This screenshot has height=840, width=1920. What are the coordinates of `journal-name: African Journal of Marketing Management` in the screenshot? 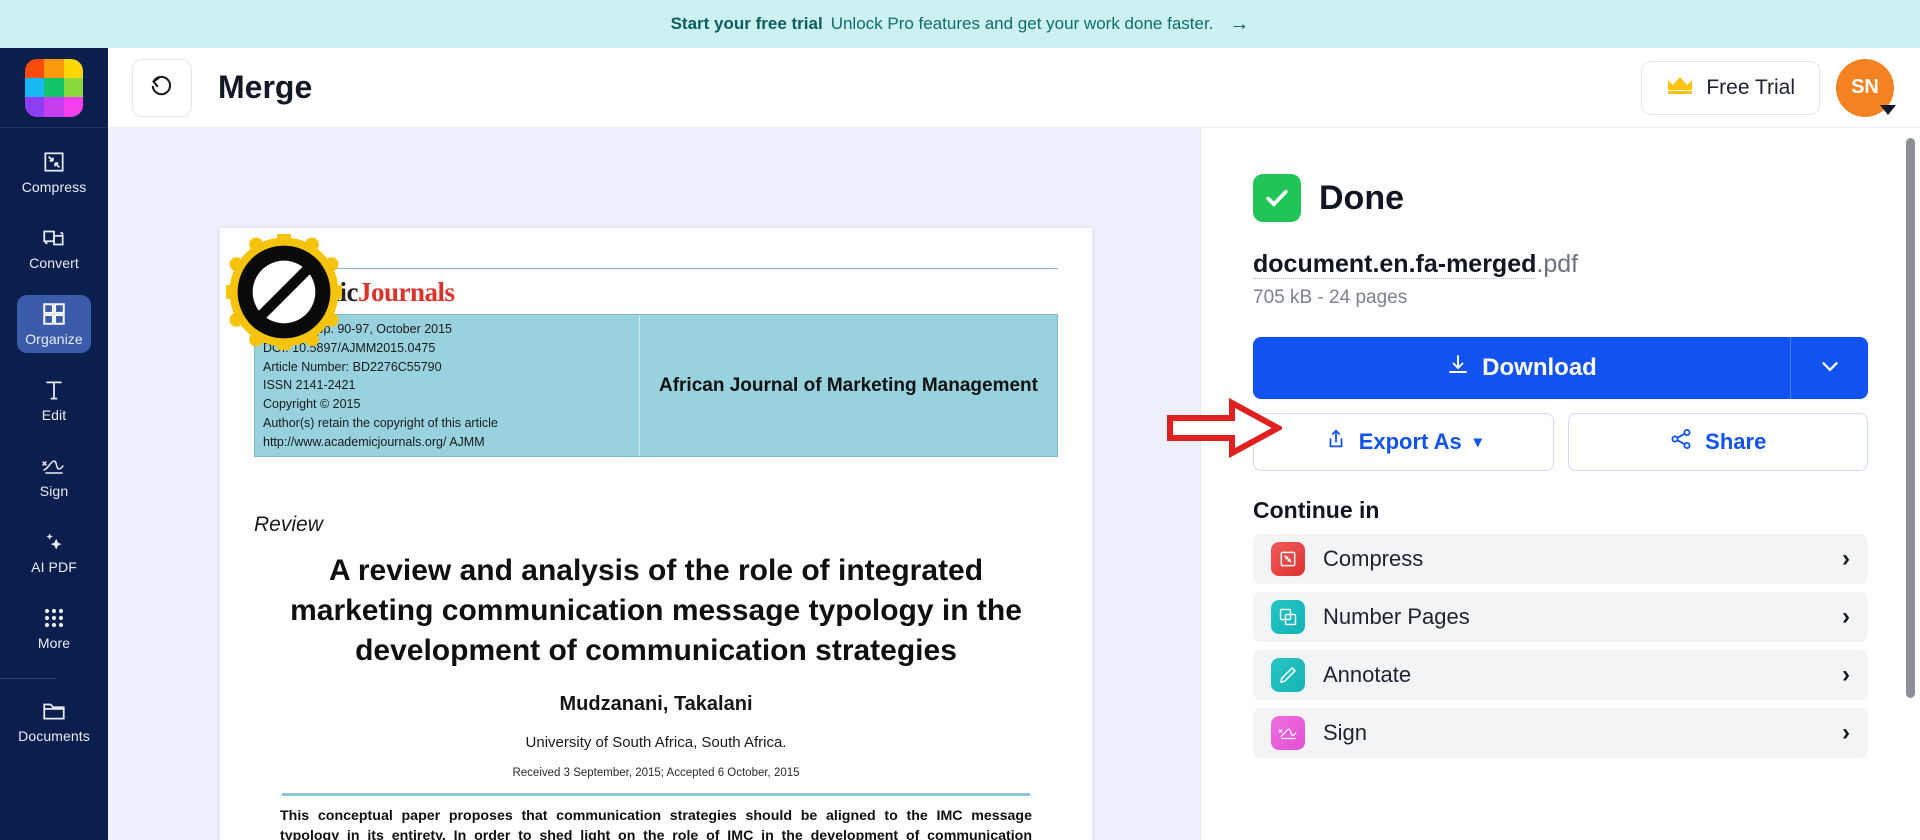 It's located at (848, 385).